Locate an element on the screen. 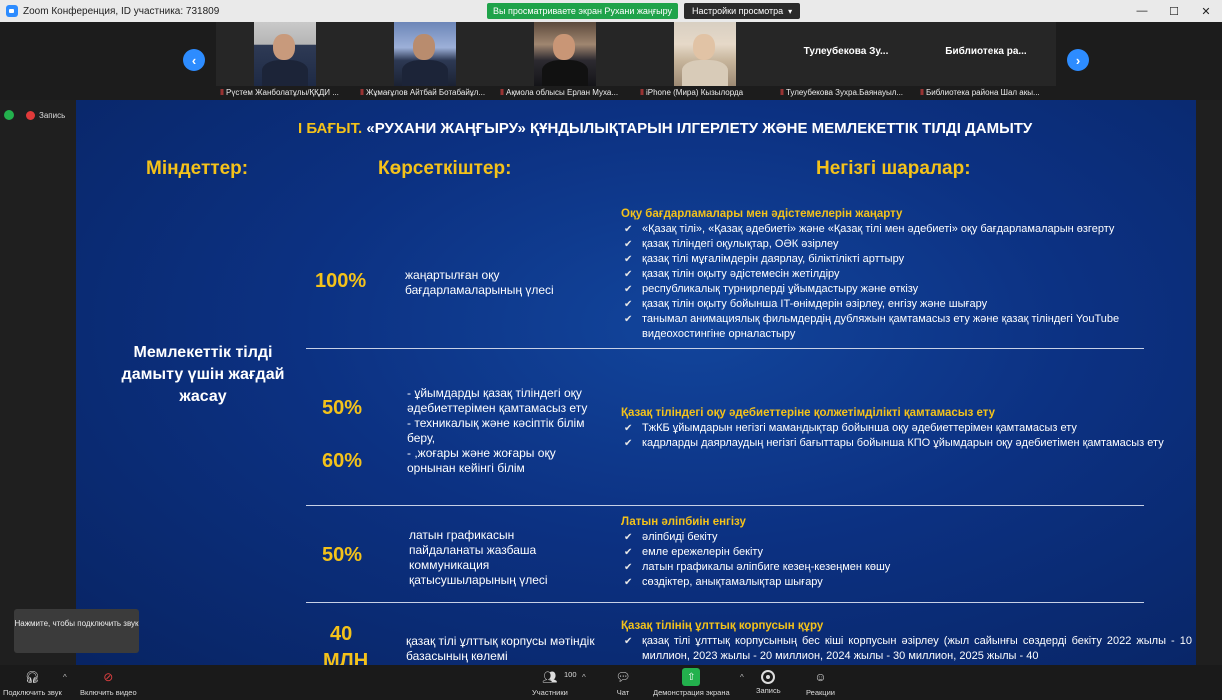 Image resolution: width=1222 pixels, height=700 pixels. view-options-label: Настройки просмотра is located at coordinates (738, 11).